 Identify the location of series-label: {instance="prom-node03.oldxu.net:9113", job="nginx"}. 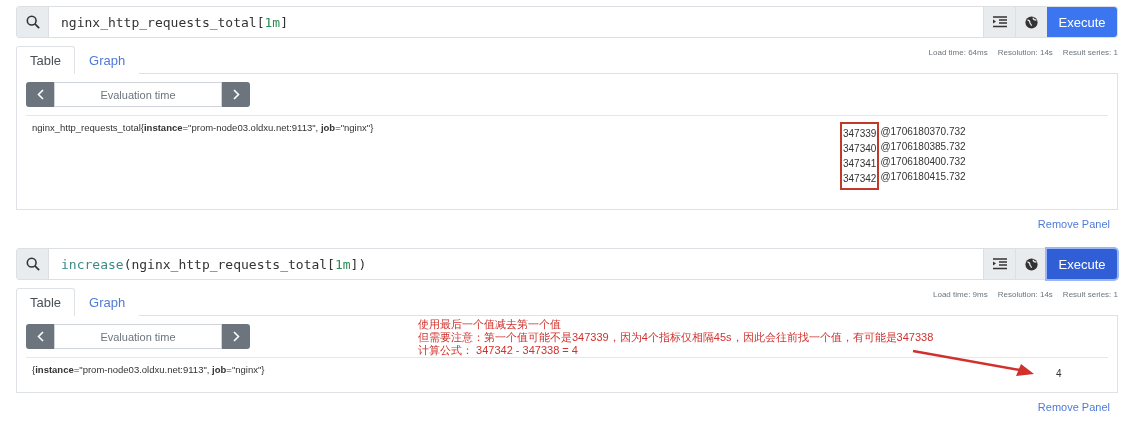
(149, 370).